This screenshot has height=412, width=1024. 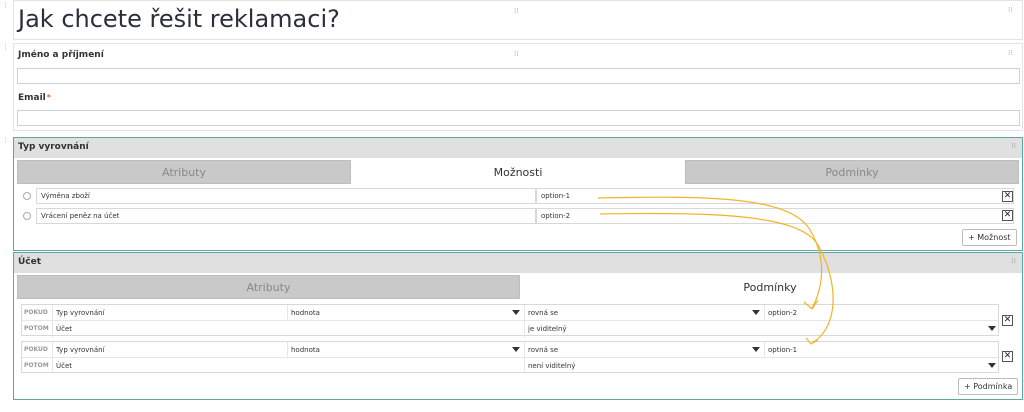 I want to click on name-field-label: Jméno a příjmení, so click(x=61, y=55).